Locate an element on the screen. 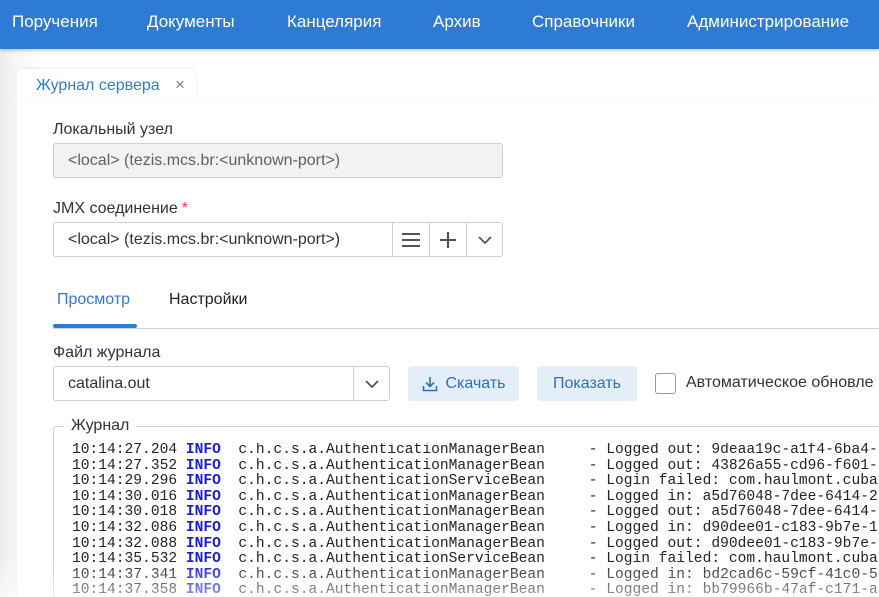 Image resolution: width=879 pixels, height=597 pixels. jmx-label: JMX соединение * is located at coordinates (120, 209).